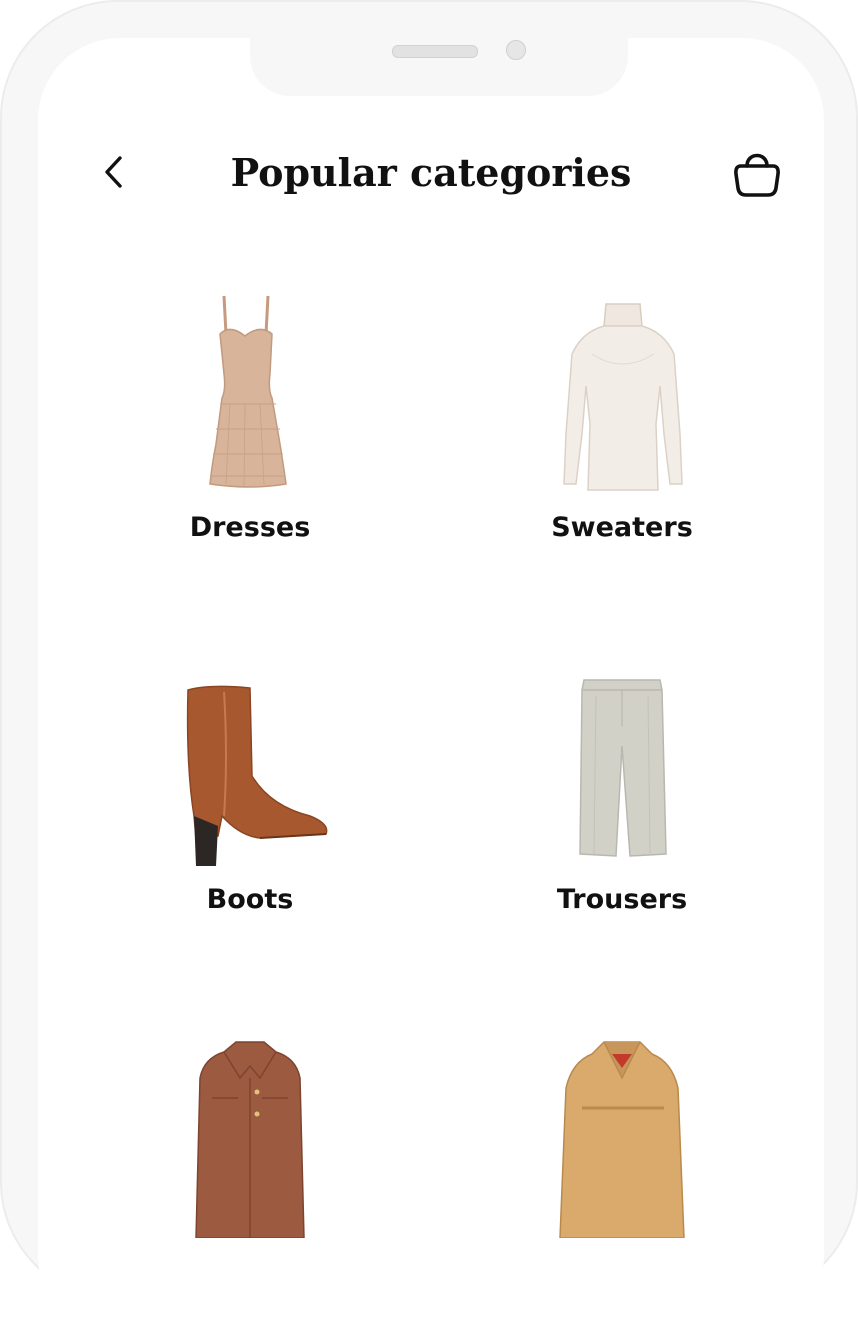  I want to click on category-card-dresses: Dresses, so click(250, 454).